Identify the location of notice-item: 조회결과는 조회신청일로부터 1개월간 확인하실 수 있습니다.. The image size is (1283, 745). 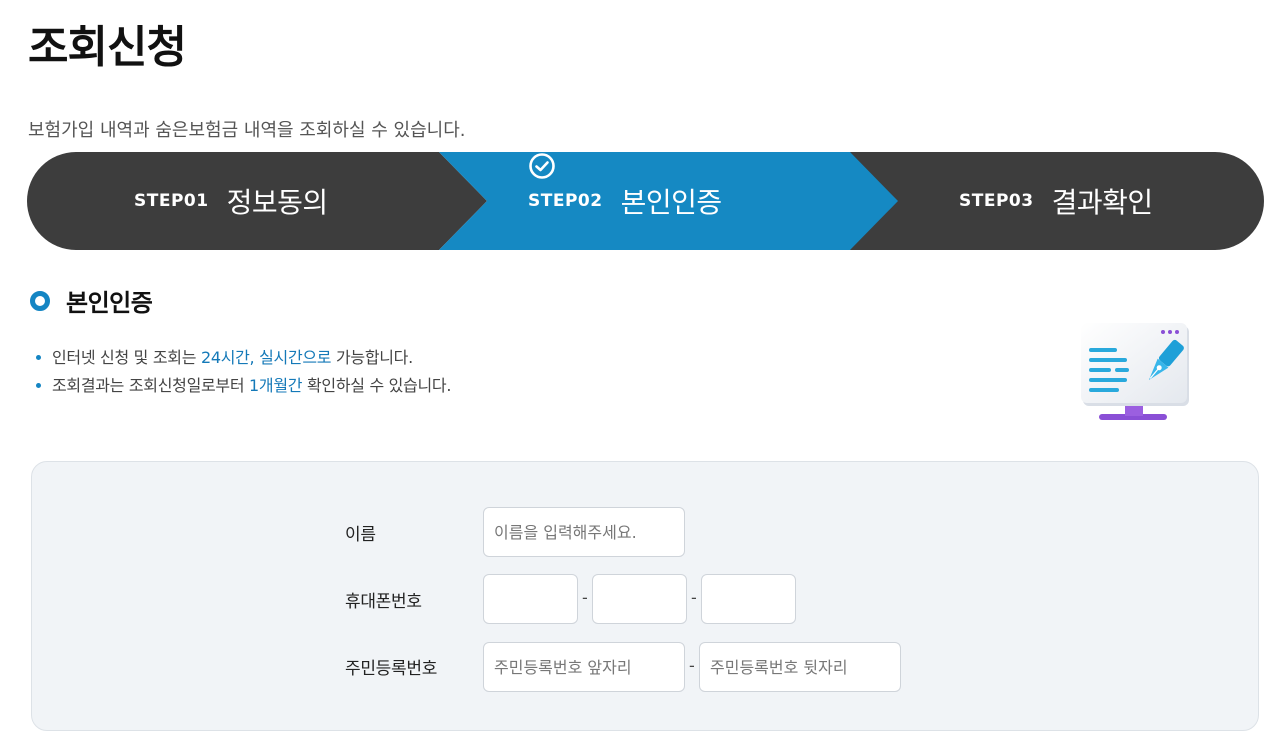
(243, 386).